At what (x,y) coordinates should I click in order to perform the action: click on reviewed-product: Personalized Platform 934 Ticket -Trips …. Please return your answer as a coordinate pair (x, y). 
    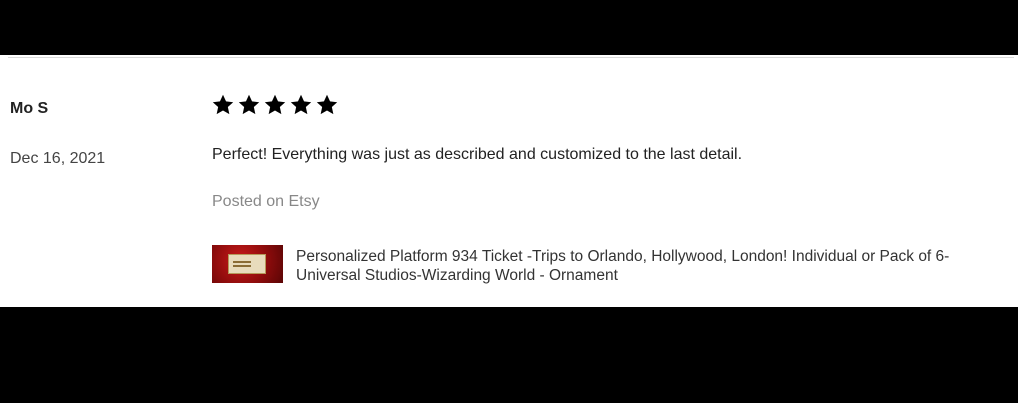
    Looking at the image, I should click on (604, 265).